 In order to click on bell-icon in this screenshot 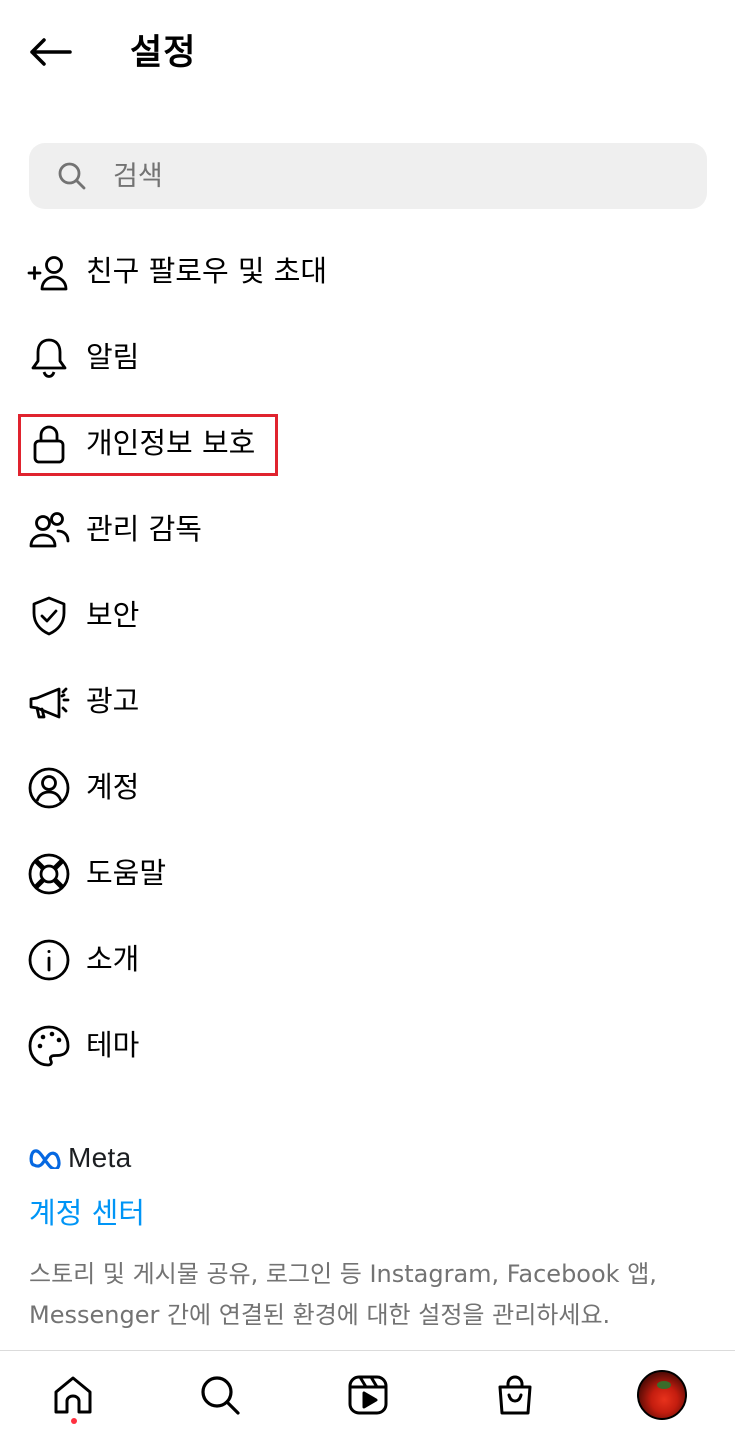, I will do `click(49, 358)`.